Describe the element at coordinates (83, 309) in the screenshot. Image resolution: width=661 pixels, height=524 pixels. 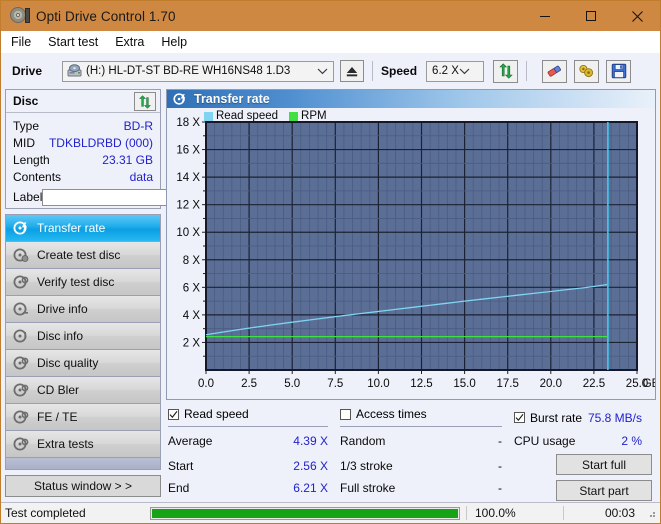
I see `sidebar-item-drive-info: Drive info` at that location.